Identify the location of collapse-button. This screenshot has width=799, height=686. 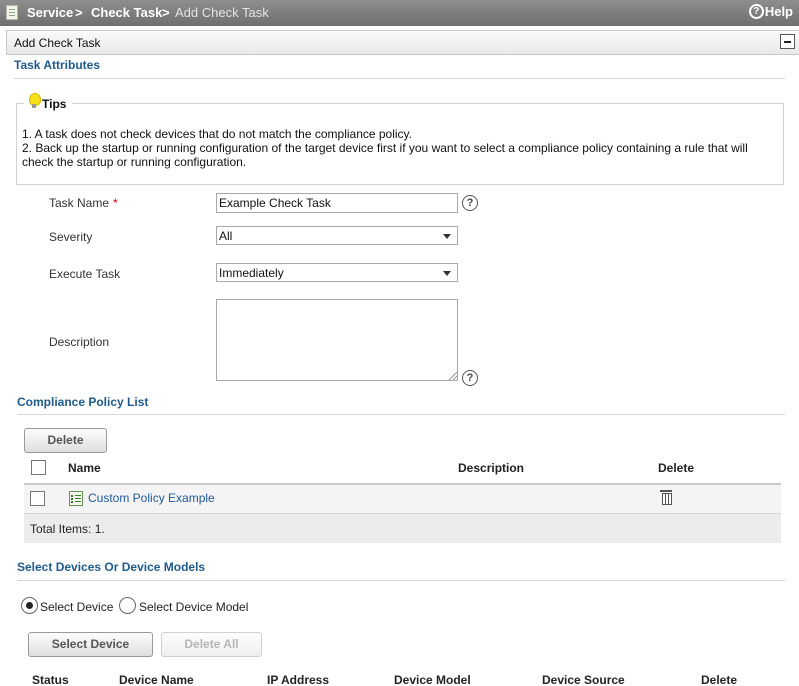
(787, 41).